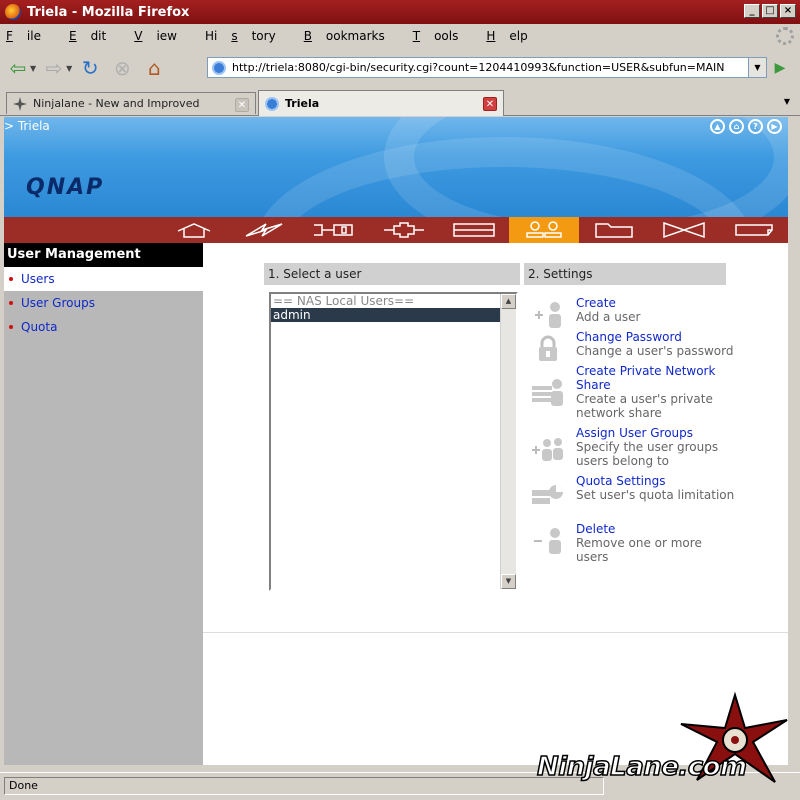 The height and width of the screenshot is (800, 800). I want to click on back-dropdown-icon: ▼, so click(33, 68).